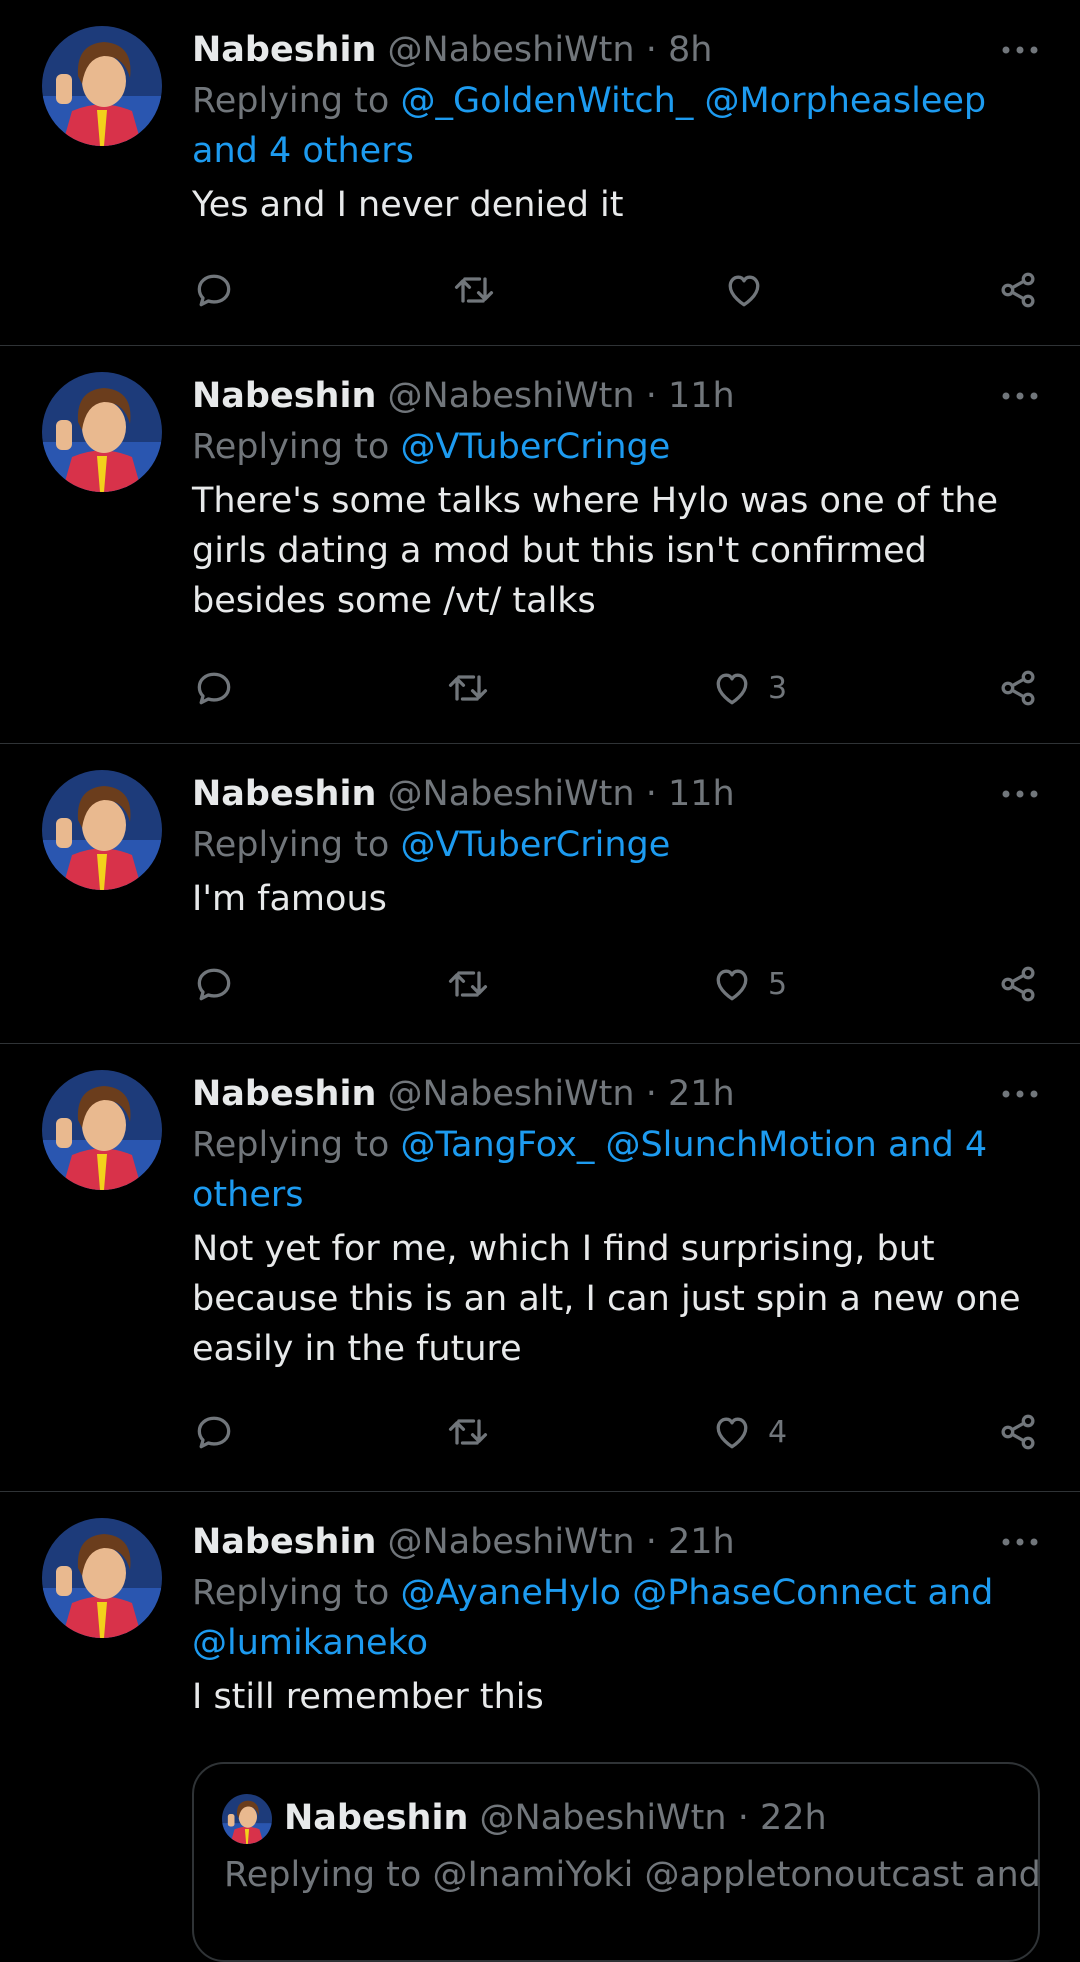  What do you see at coordinates (616, 688) in the screenshot?
I see `tweet-actions: 3` at bounding box center [616, 688].